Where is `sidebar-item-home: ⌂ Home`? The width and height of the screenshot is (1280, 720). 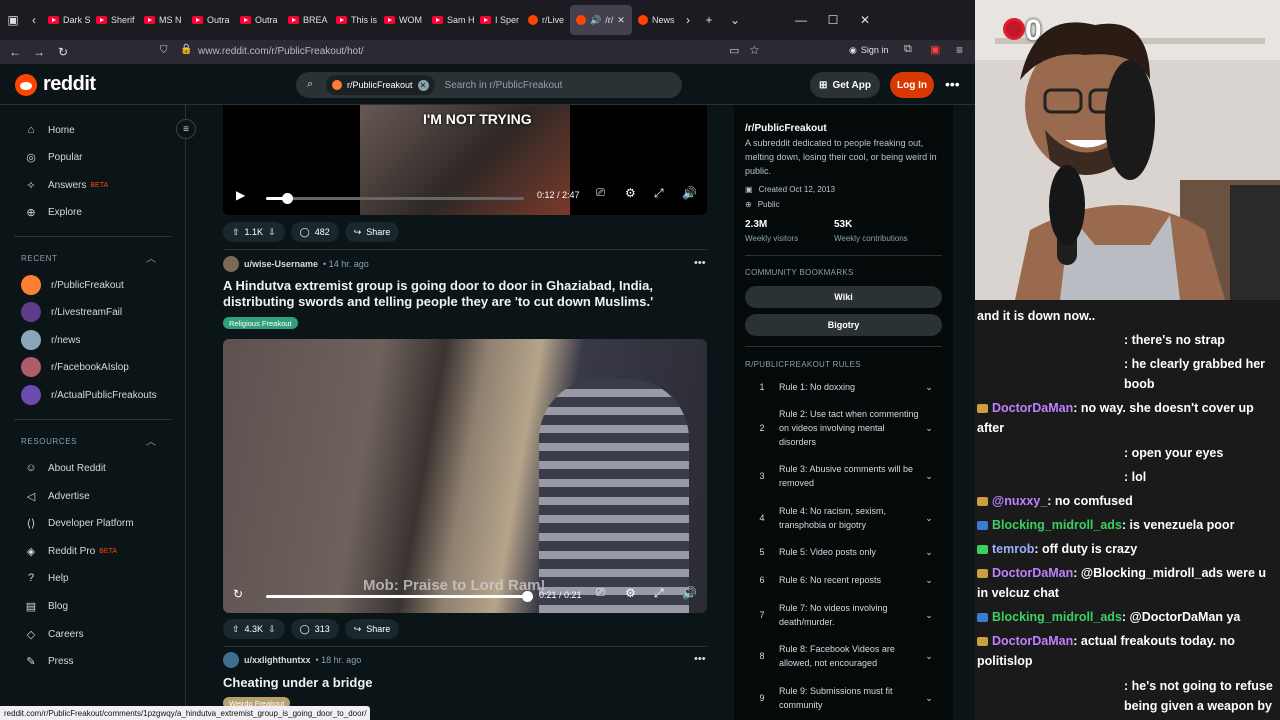 sidebar-item-home: ⌂ Home is located at coordinates (49, 130).